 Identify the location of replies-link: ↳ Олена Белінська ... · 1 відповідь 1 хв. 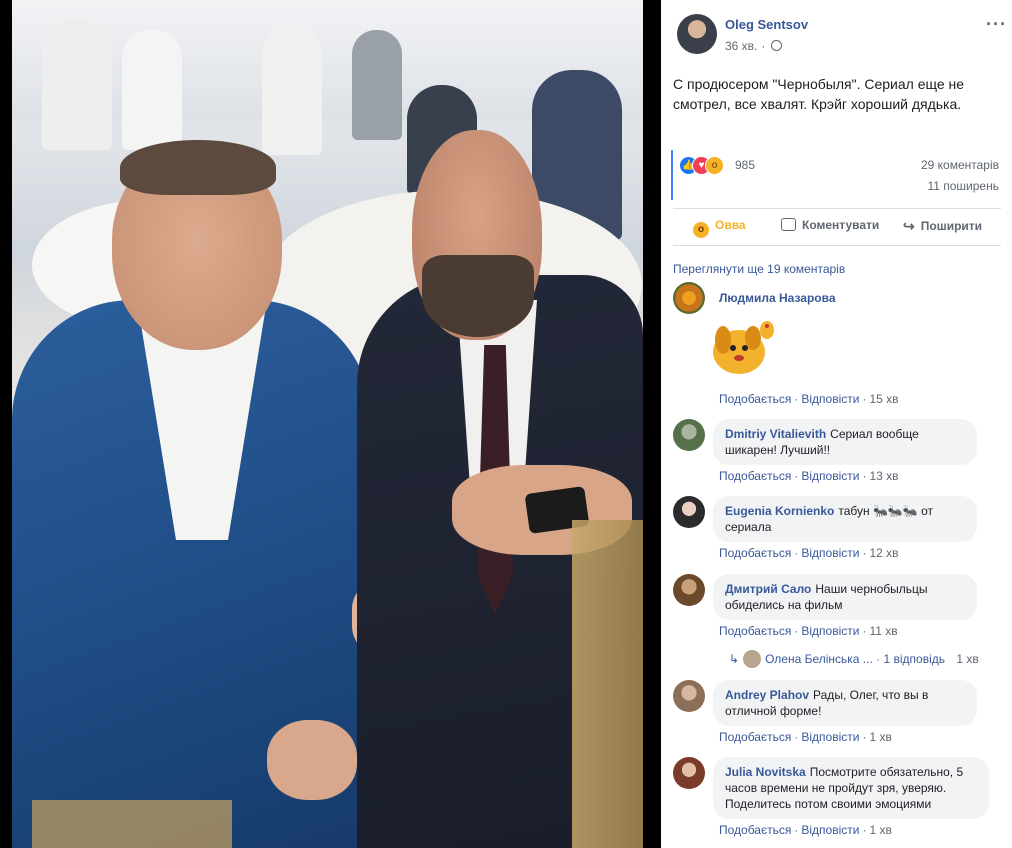
(854, 659).